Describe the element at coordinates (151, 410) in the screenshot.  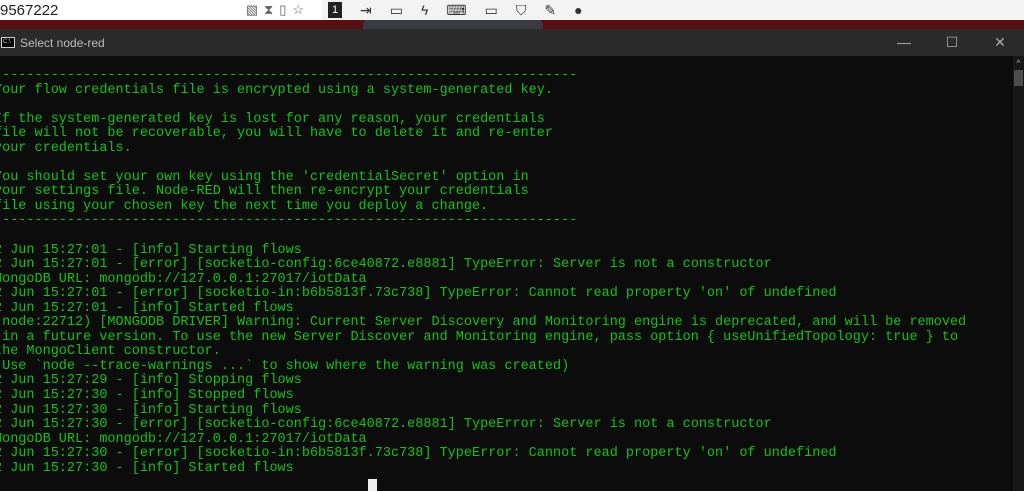
I see `terminal-line: 2 Jun 15:27:30 - [info] Starting flows` at that location.